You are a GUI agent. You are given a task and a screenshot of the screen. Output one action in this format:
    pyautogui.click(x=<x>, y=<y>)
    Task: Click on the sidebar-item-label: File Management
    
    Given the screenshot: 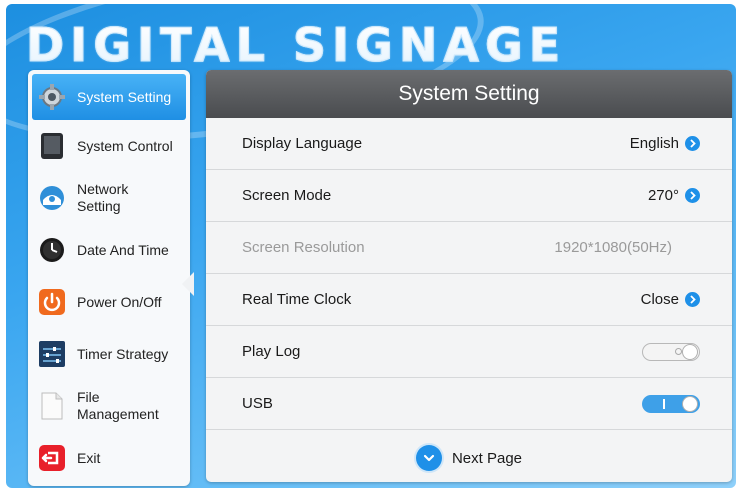 What is the action you would take?
    pyautogui.click(x=118, y=405)
    